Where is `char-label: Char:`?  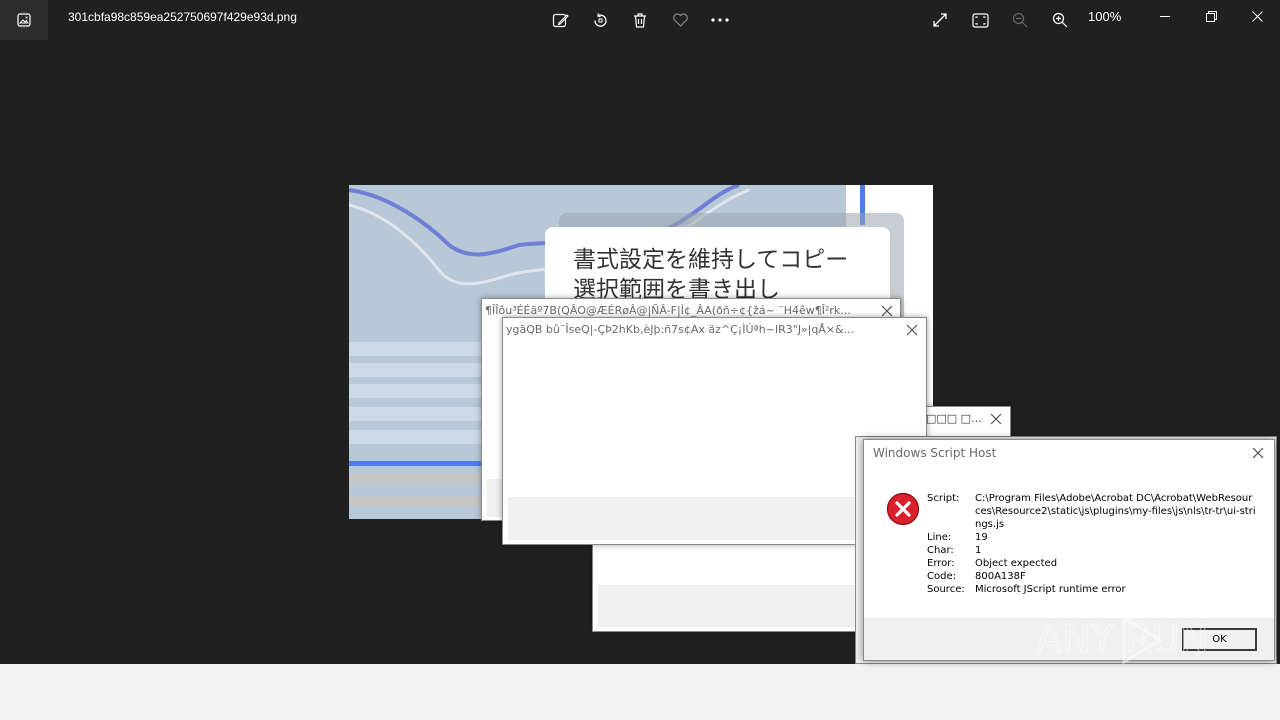
char-label: Char: is located at coordinates (940, 550).